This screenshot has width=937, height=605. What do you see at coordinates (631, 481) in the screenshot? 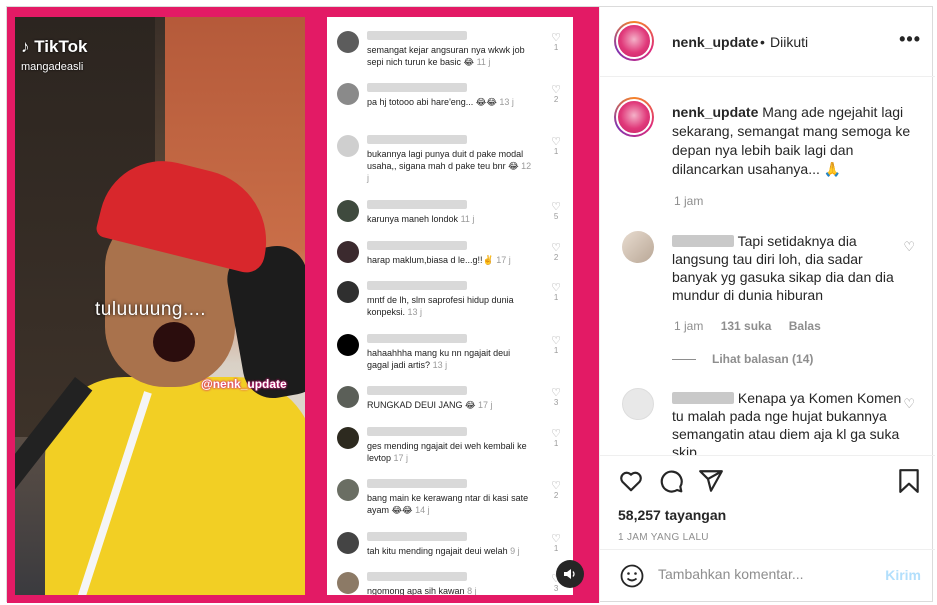
I see `heart-icon` at bounding box center [631, 481].